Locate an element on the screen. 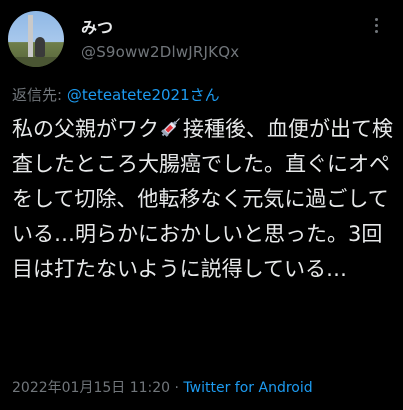 The height and width of the screenshot is (410, 403). syringe-icon is located at coordinates (170, 127).